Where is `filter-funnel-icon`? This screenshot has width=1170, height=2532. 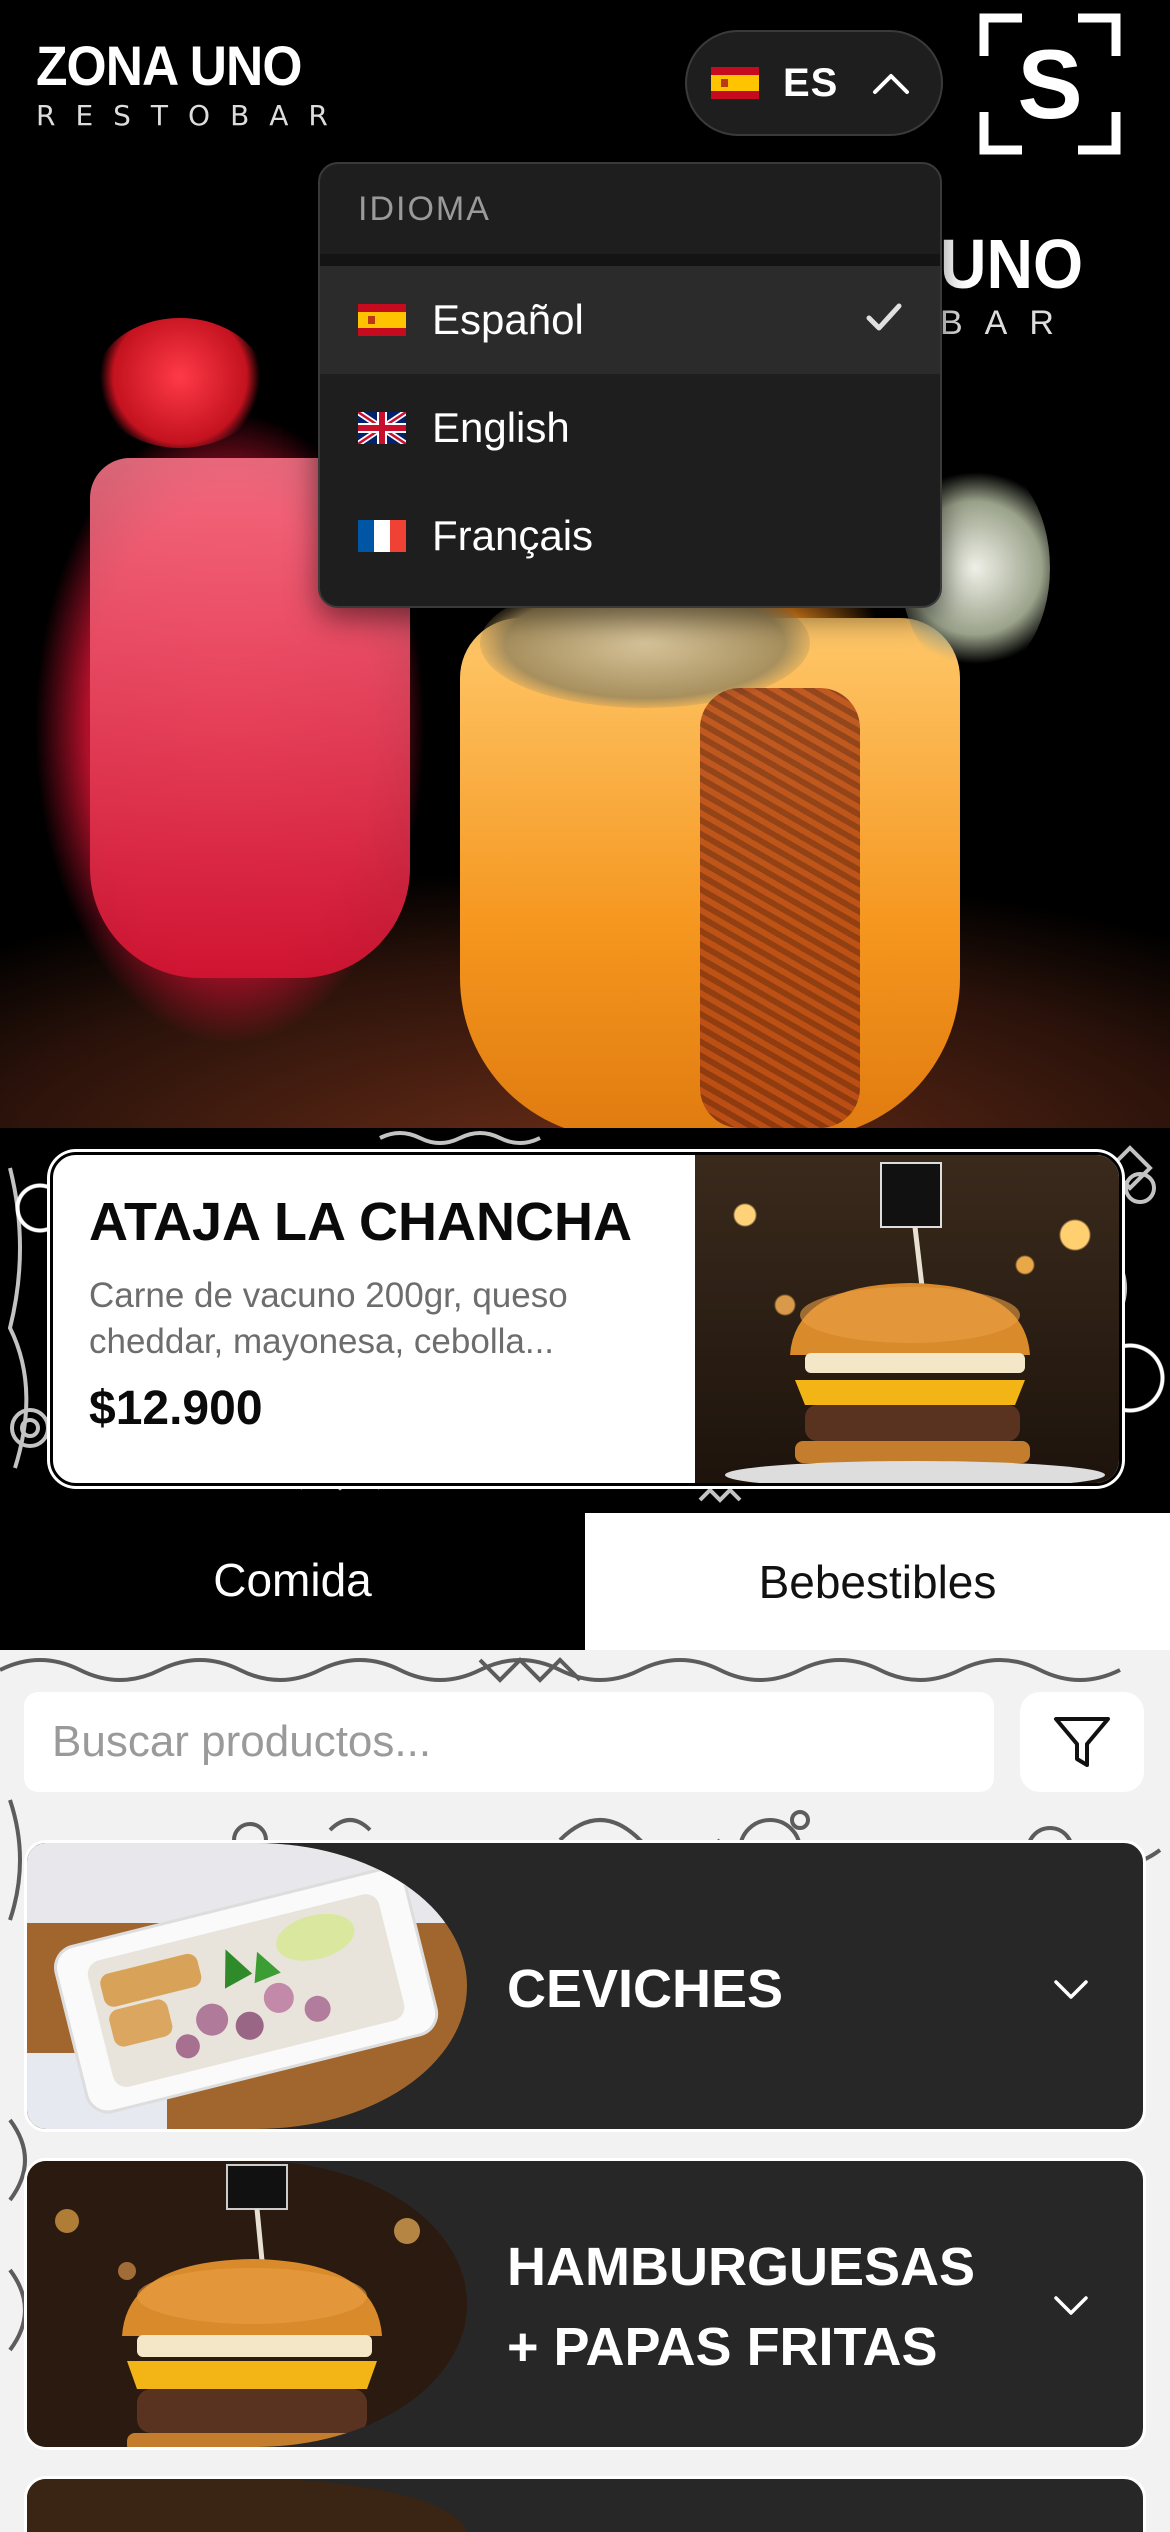 filter-funnel-icon is located at coordinates (1082, 1742).